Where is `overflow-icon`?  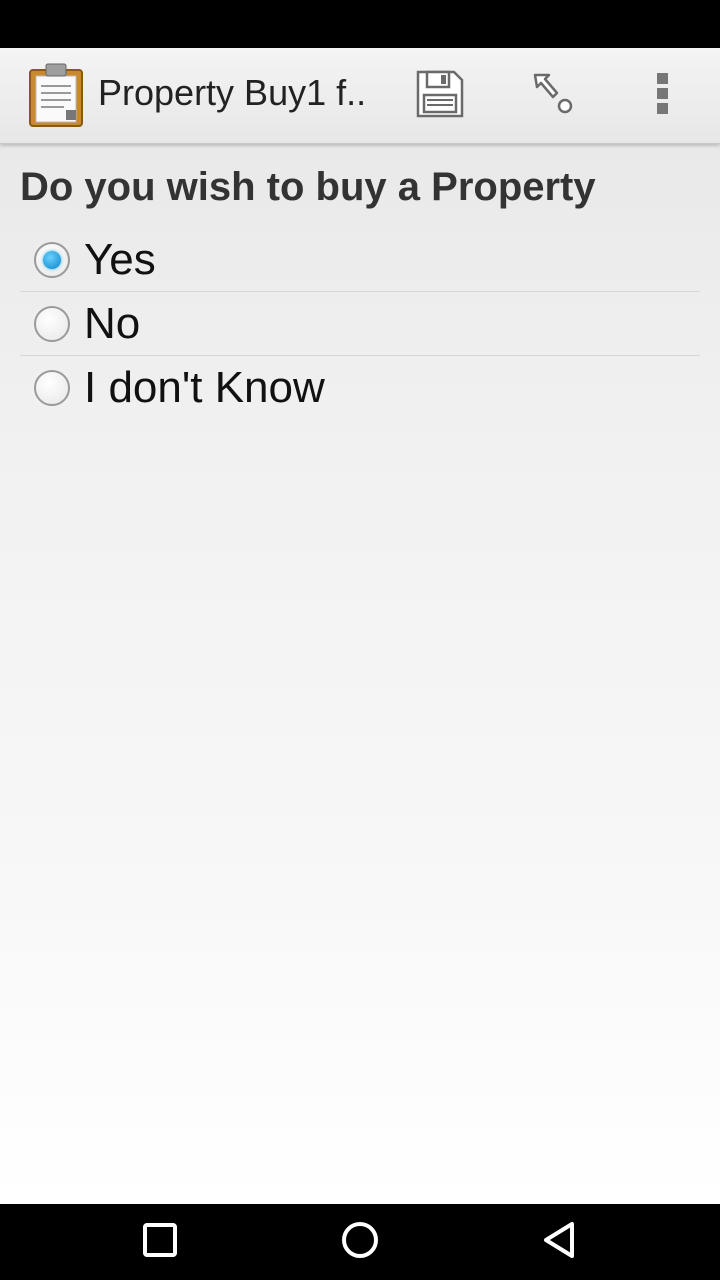 overflow-icon is located at coordinates (663, 96).